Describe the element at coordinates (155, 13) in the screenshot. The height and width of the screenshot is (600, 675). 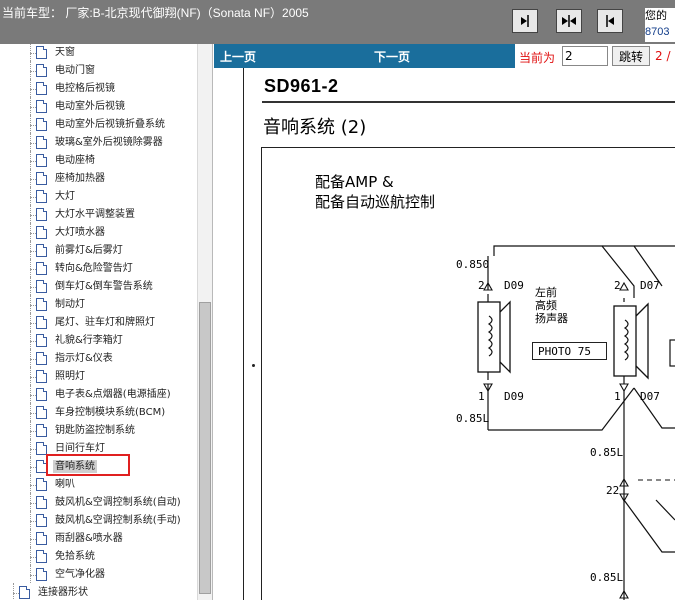
I see `current-vehicle-label: 当前车型： 厂家:B-北京现代御翔(NF)（Sonata NF）2005` at that location.